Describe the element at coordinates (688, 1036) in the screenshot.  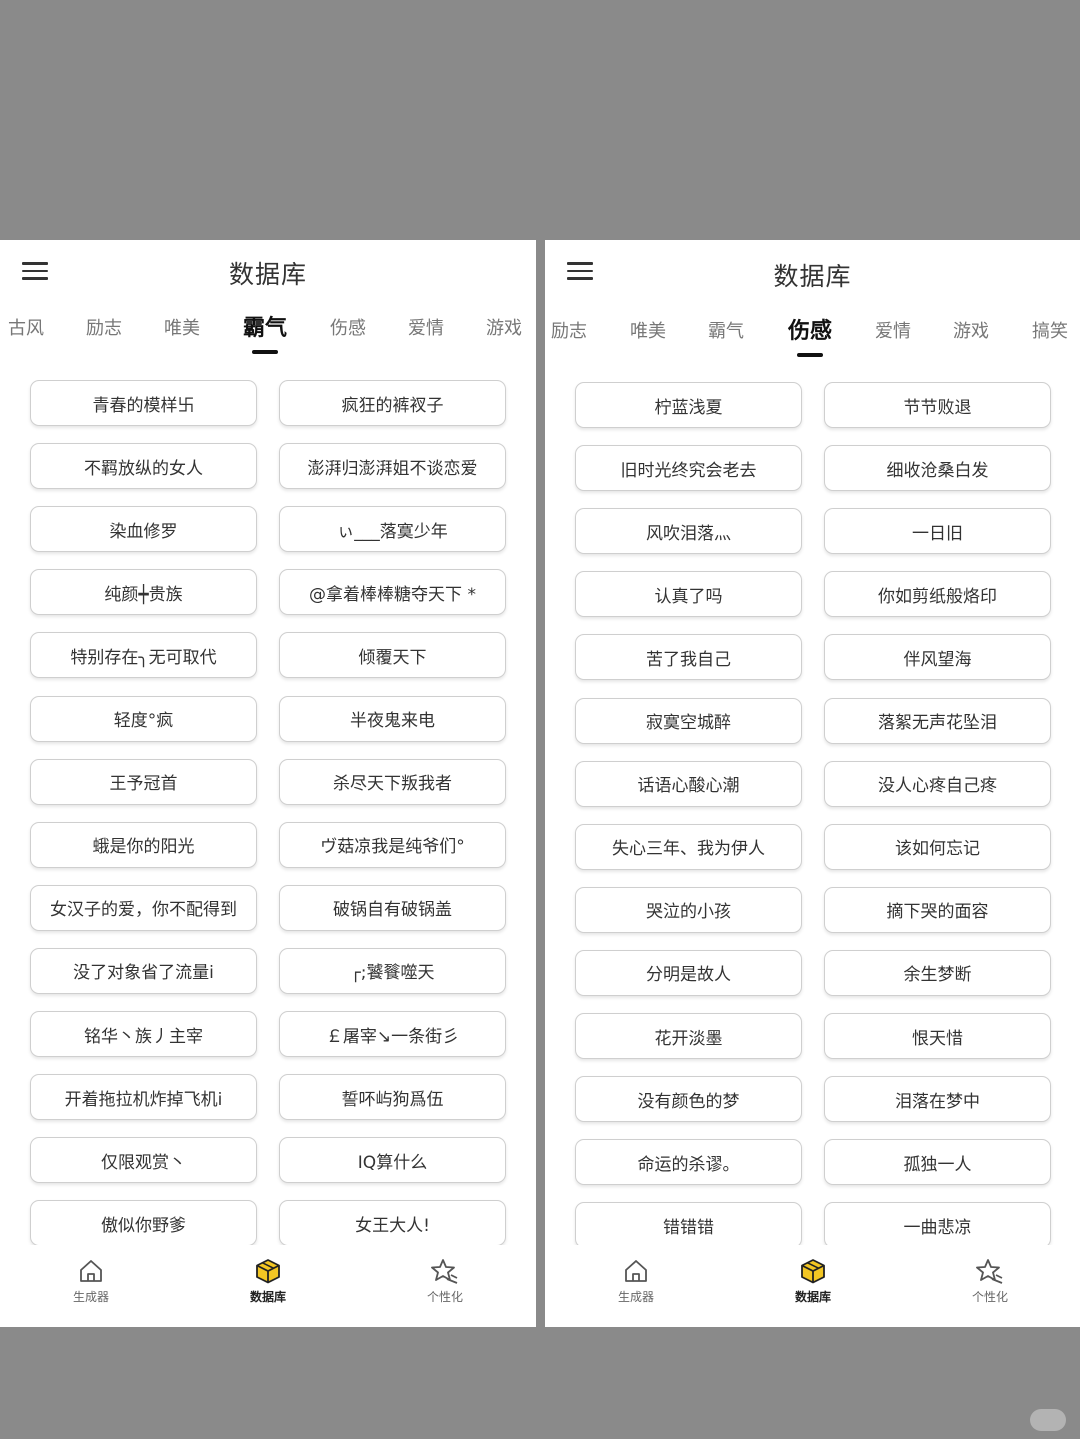
I see `nickname-card: 花开淡墨` at that location.